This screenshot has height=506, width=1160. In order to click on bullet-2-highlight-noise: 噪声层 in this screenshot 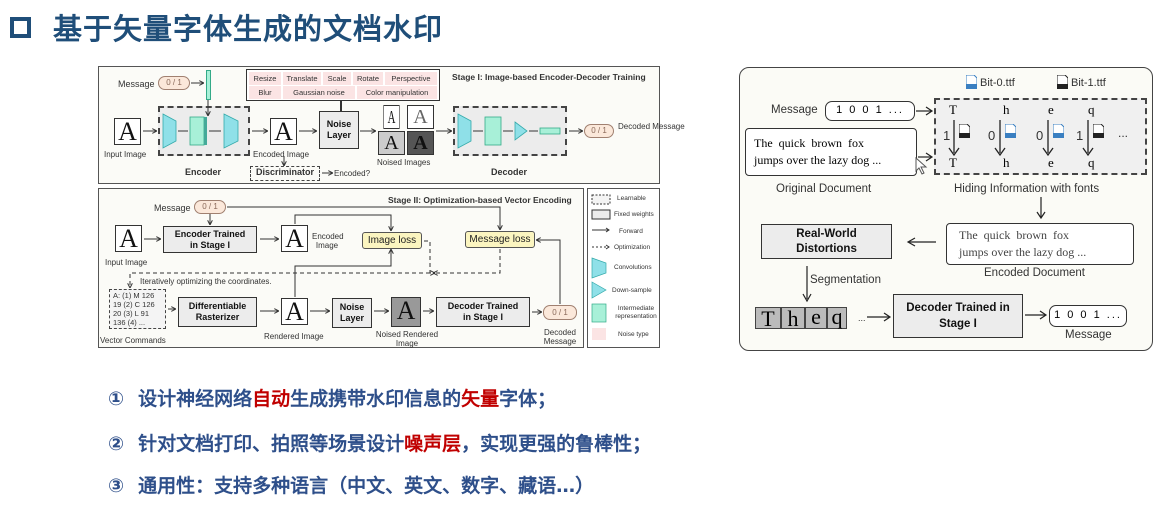, I will do `click(433, 444)`.